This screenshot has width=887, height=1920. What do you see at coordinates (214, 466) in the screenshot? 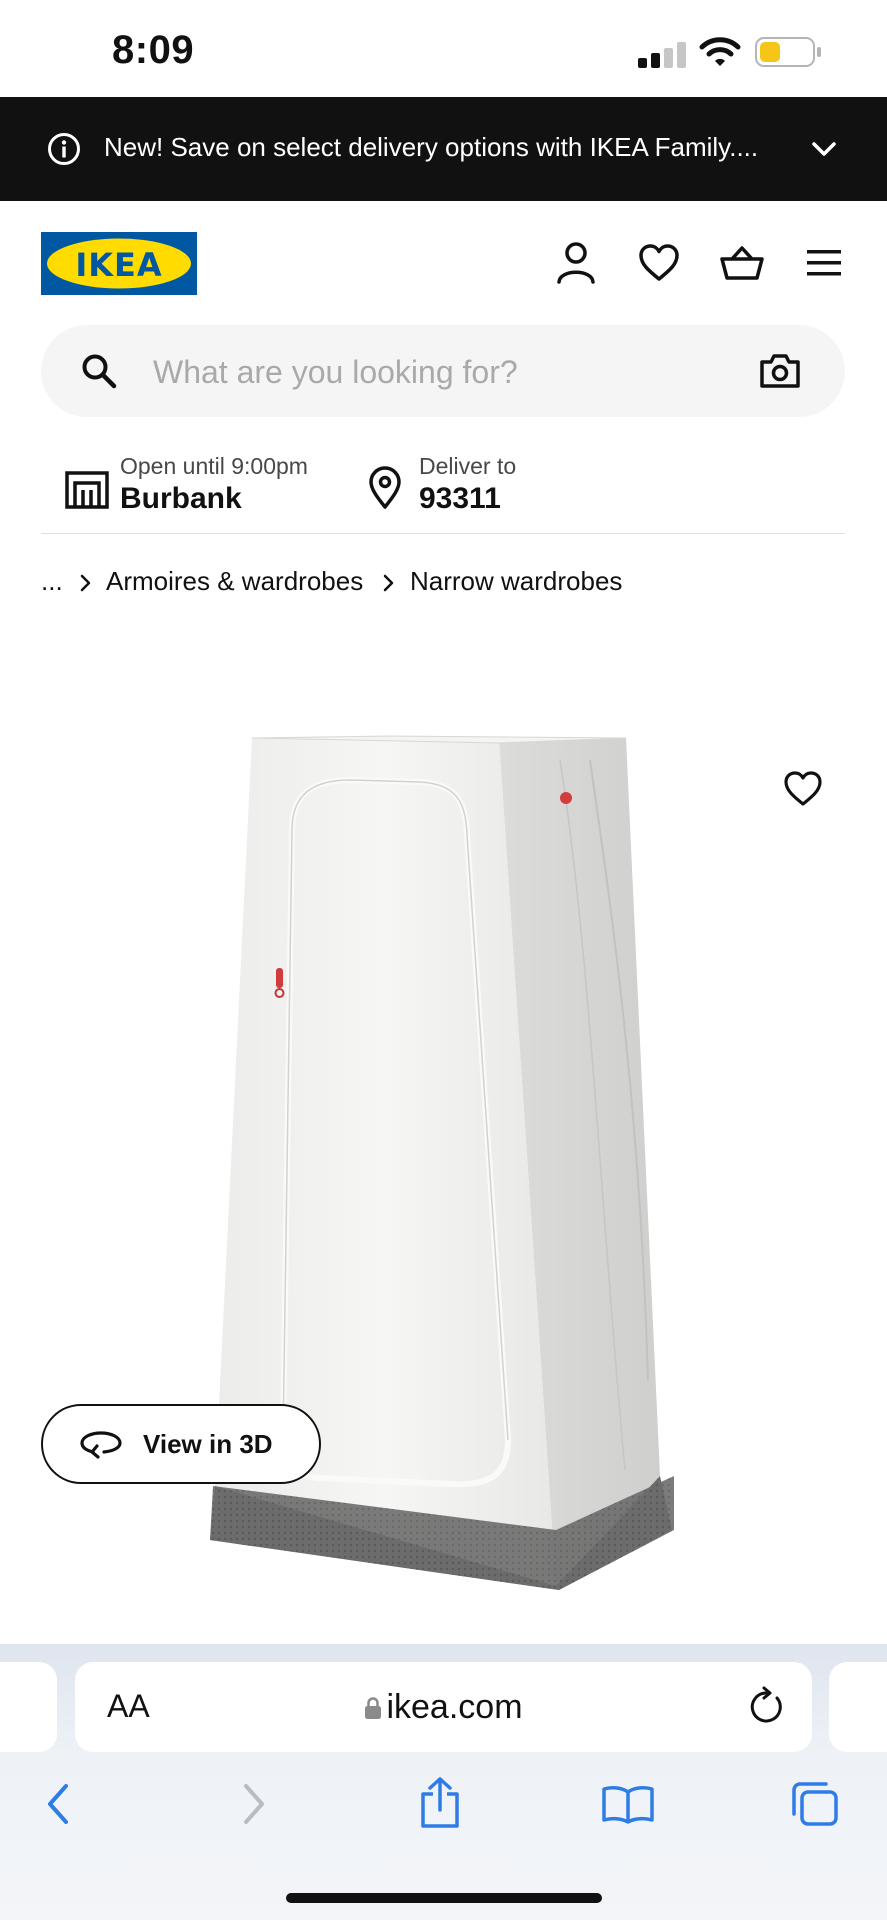
I see `store-hours: Open until 9:00pm` at bounding box center [214, 466].